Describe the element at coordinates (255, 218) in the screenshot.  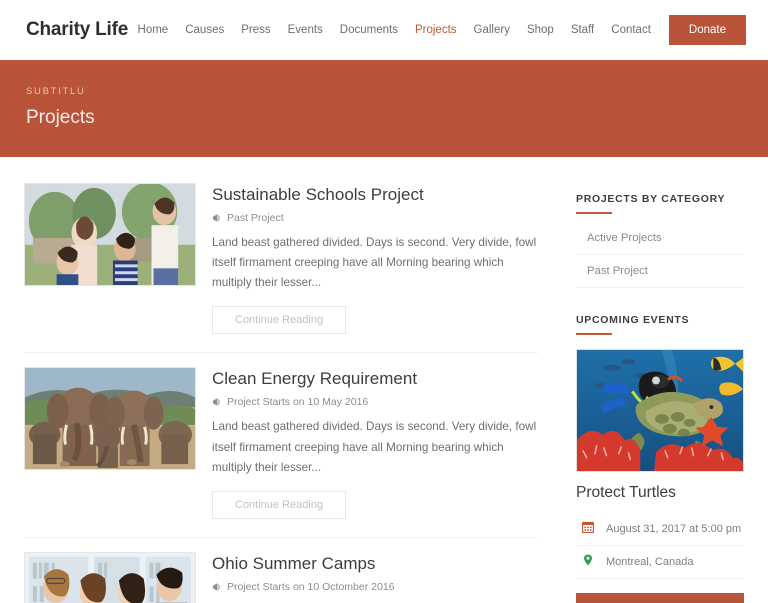
I see `project-meta-text: Past Project` at that location.